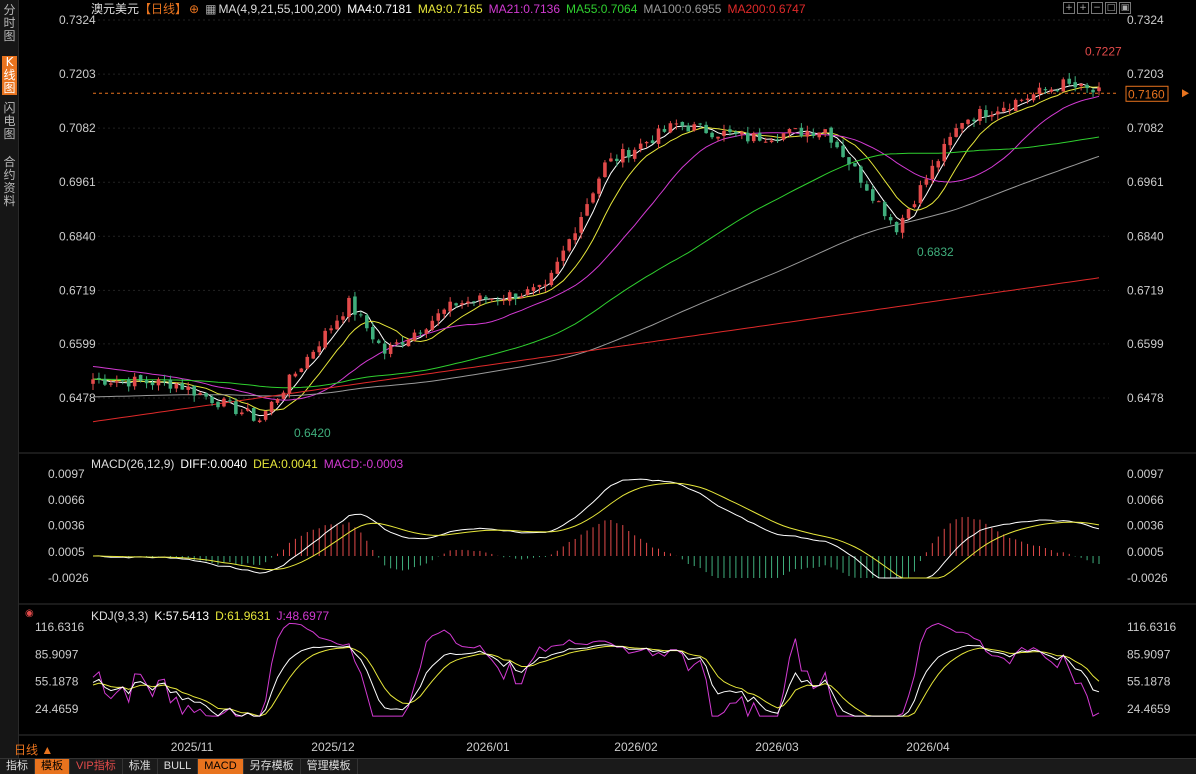  What do you see at coordinates (596, 681) in the screenshot?
I see `kdj-d-line` at bounding box center [596, 681].